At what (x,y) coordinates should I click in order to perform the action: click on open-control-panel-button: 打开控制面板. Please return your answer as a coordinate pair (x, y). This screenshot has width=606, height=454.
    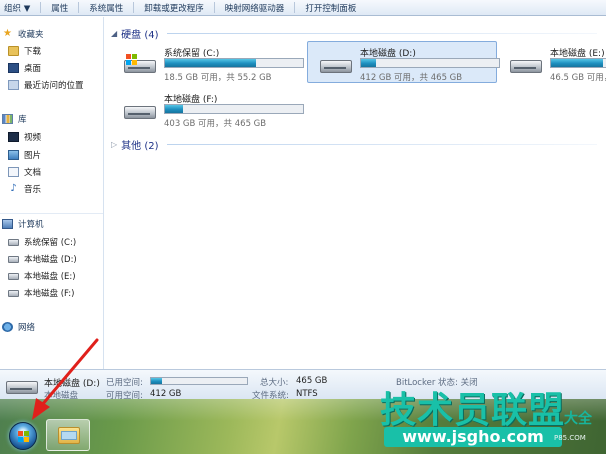
    Looking at the image, I should click on (330, 8).